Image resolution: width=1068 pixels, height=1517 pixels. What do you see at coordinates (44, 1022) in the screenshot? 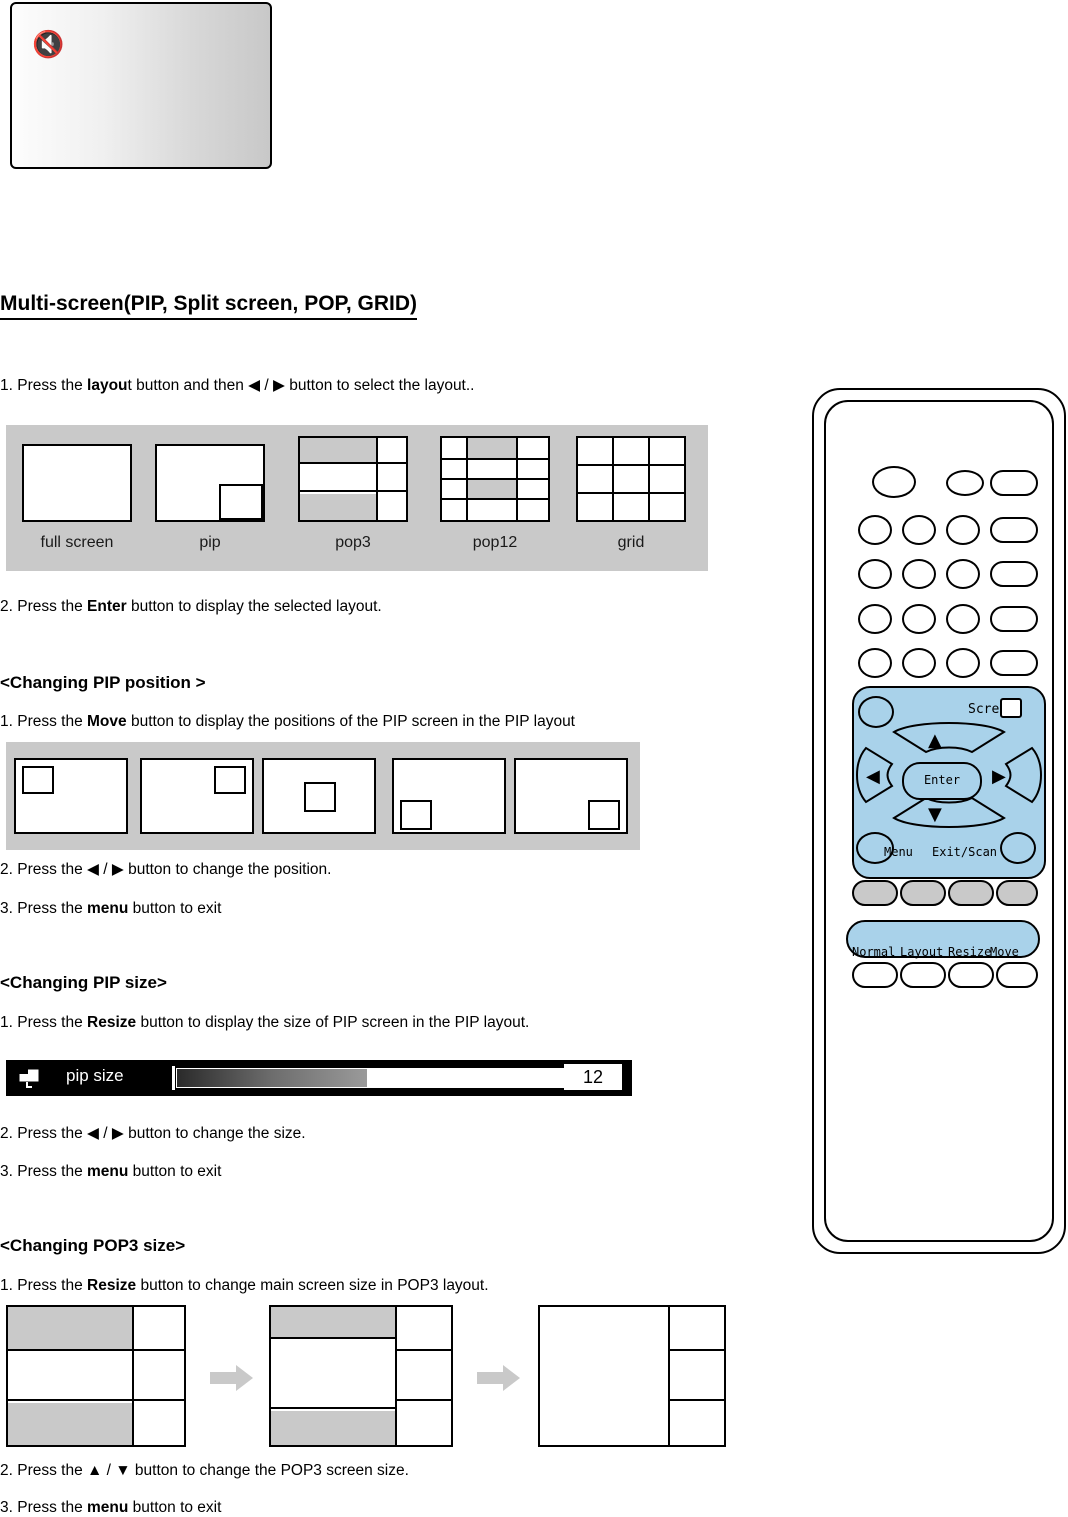
I see `pip-size-step-1-pre: 1. Press the` at bounding box center [44, 1022].